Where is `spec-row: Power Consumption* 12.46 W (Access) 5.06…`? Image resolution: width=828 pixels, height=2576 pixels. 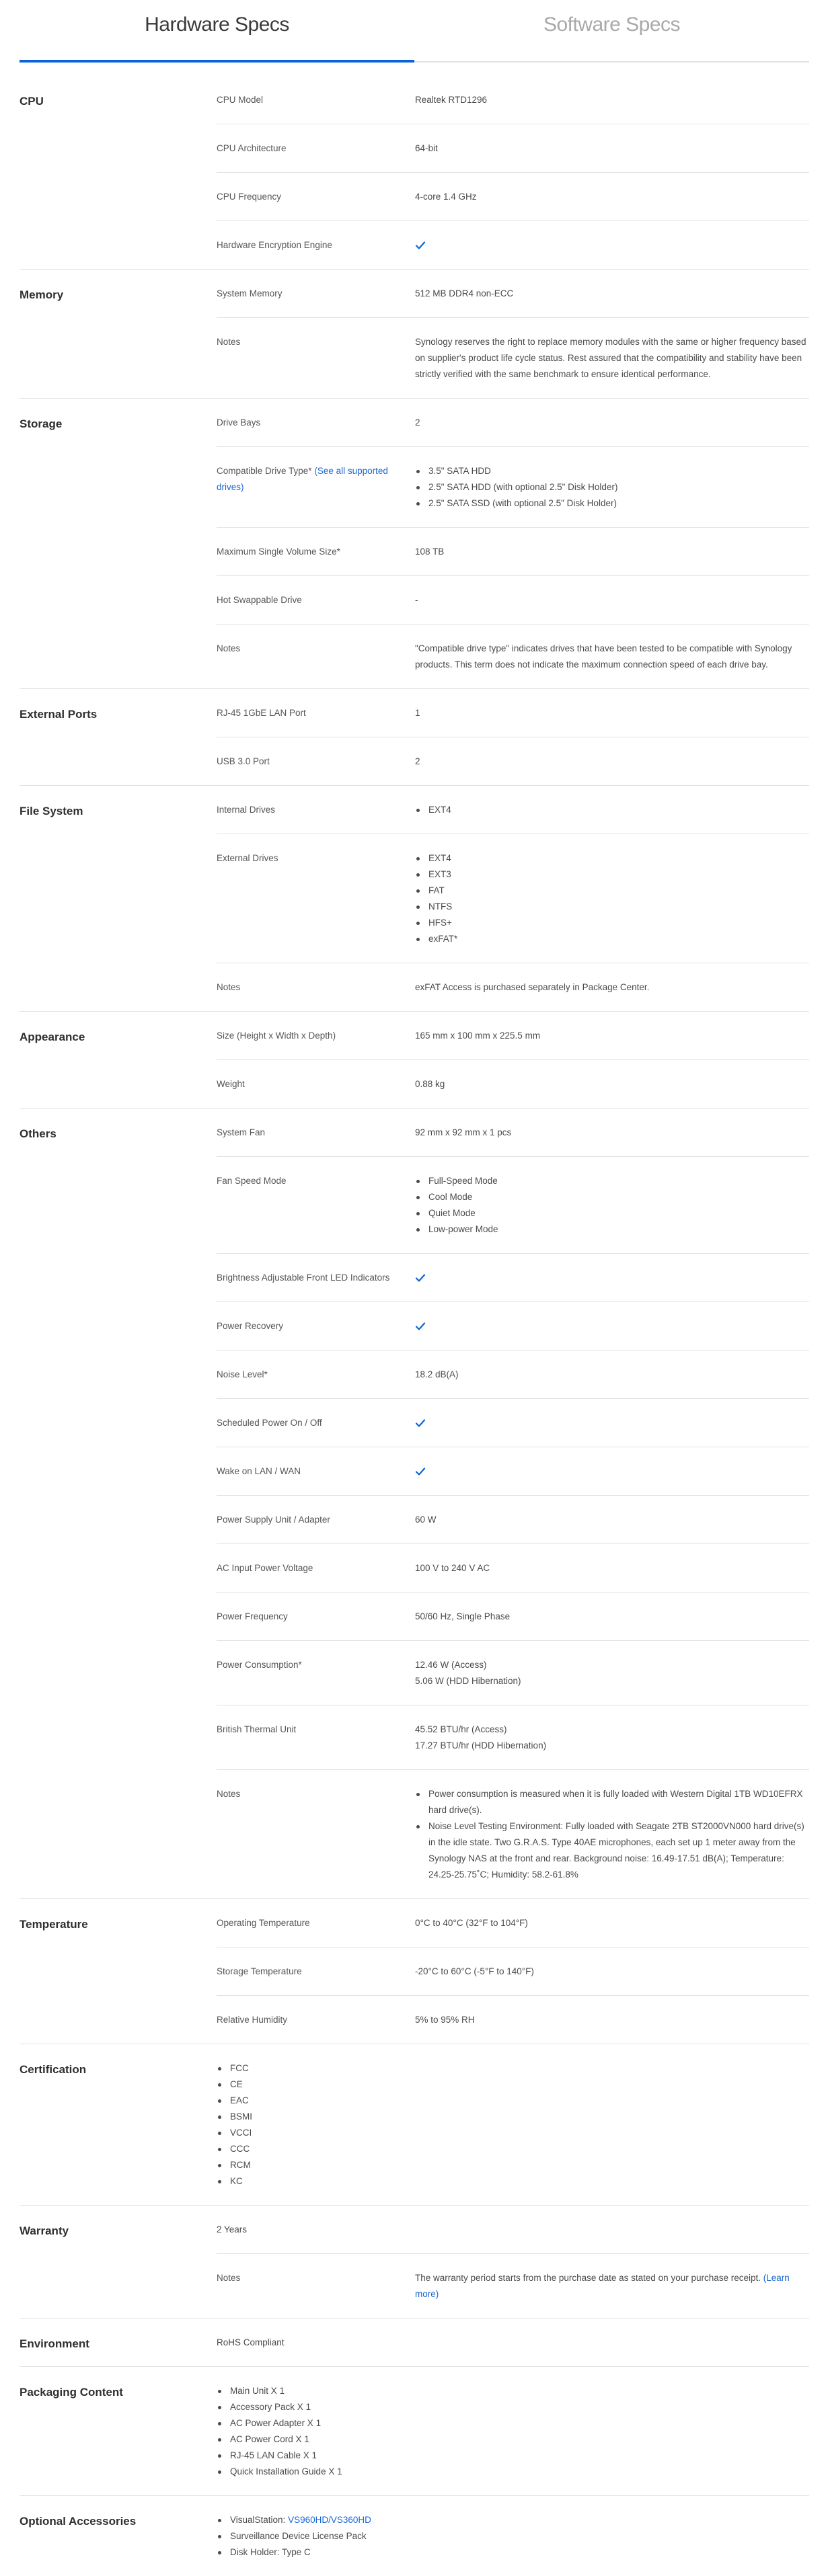 spec-row: Power Consumption* 12.46 W (Access) 5.06… is located at coordinates (513, 1673).